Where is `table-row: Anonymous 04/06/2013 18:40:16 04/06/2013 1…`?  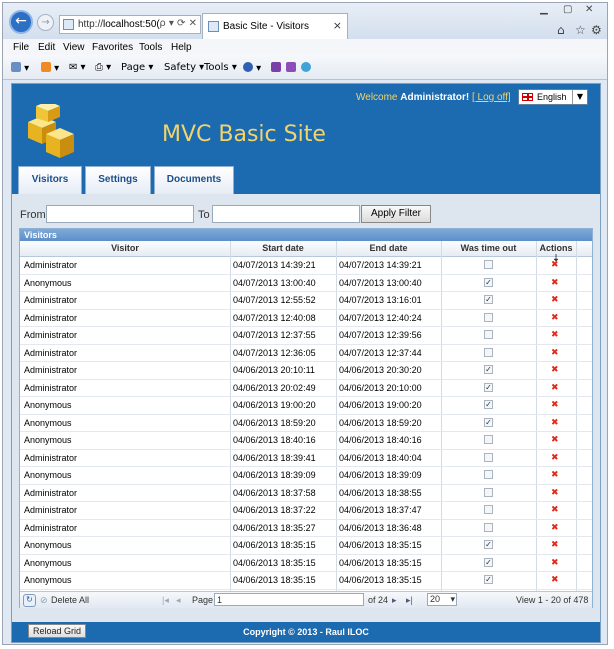
table-row: Anonymous 04/06/2013 18:40:16 04/06/2013 1… is located at coordinates (306, 441).